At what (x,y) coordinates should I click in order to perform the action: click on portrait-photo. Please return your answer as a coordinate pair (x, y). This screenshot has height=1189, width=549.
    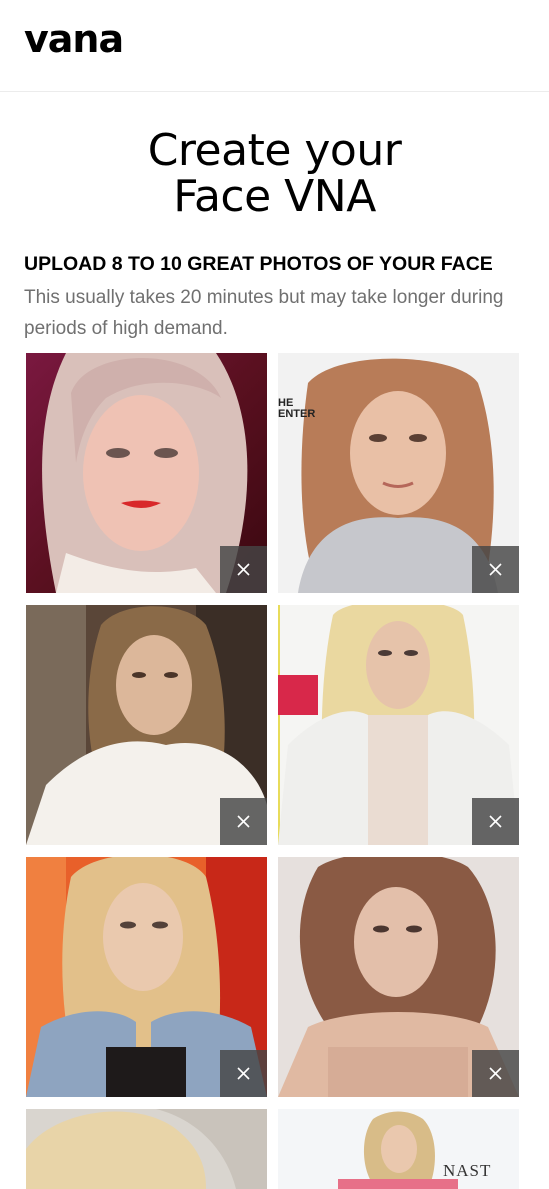
    Looking at the image, I should click on (146, 1149).